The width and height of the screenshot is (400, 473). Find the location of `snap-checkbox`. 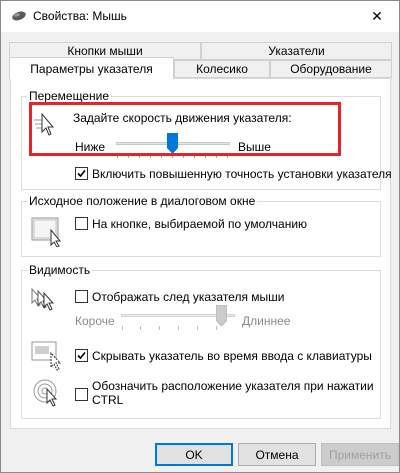

snap-checkbox is located at coordinates (81, 223).